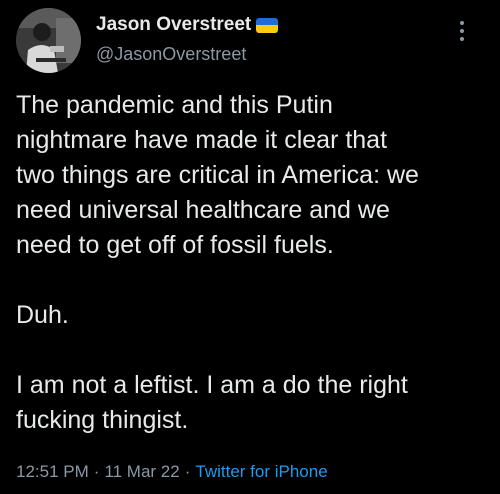 The height and width of the screenshot is (494, 500). I want to click on tweet-line: nightmare have made it clear that, so click(202, 140).